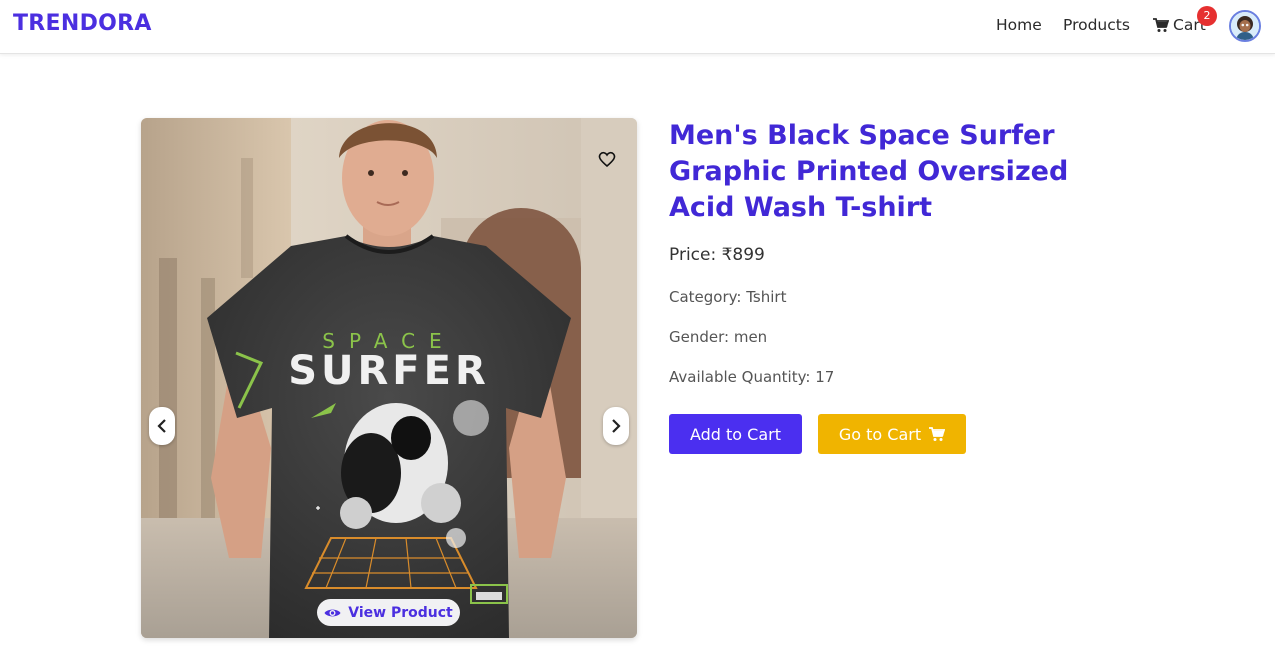 The height and width of the screenshot is (647, 1275). Describe the element at coordinates (389, 371) in the screenshot. I see `print-surfer-text: SURFER` at that location.